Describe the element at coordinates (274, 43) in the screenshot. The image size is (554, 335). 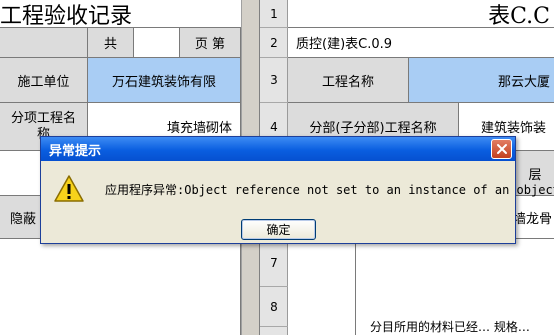
I see `row-number: 2` at that location.